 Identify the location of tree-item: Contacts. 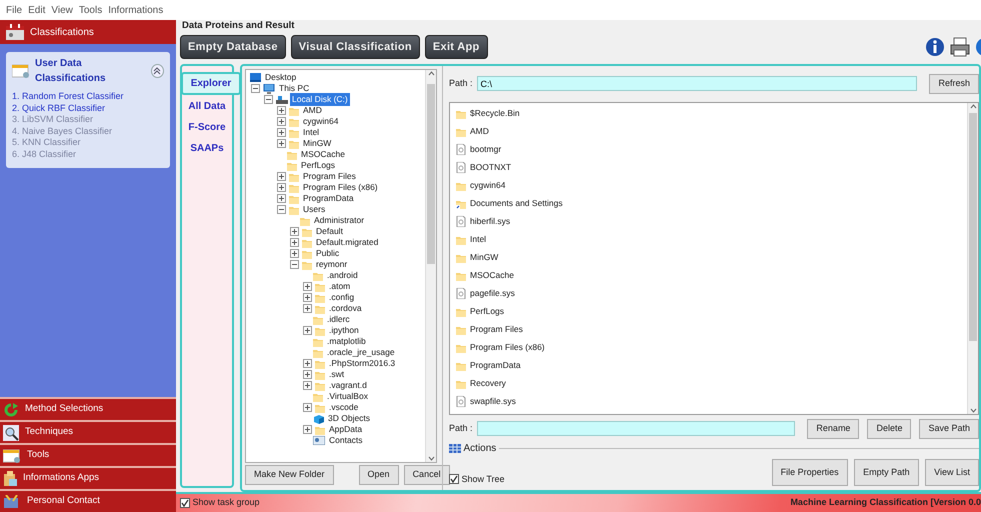
(346, 440).